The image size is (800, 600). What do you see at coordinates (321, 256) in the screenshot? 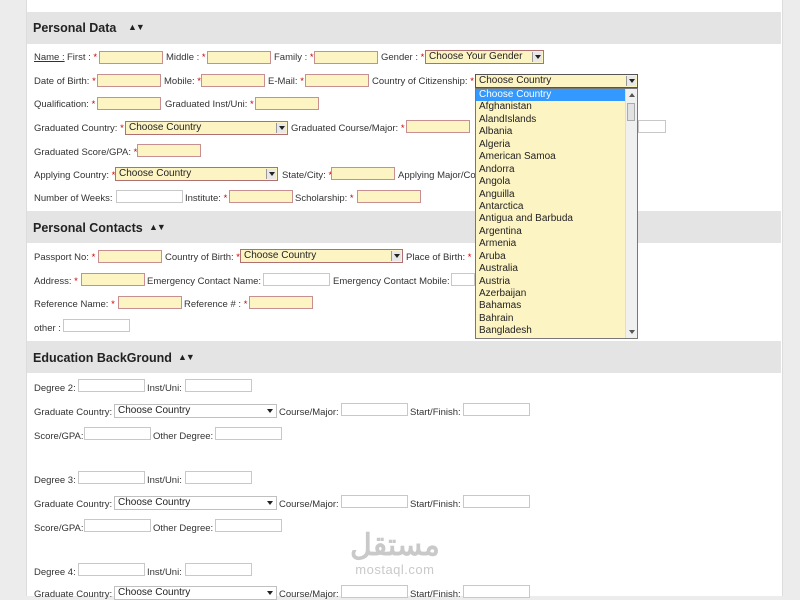
I see `country-birth-select: Choose Country` at bounding box center [321, 256].